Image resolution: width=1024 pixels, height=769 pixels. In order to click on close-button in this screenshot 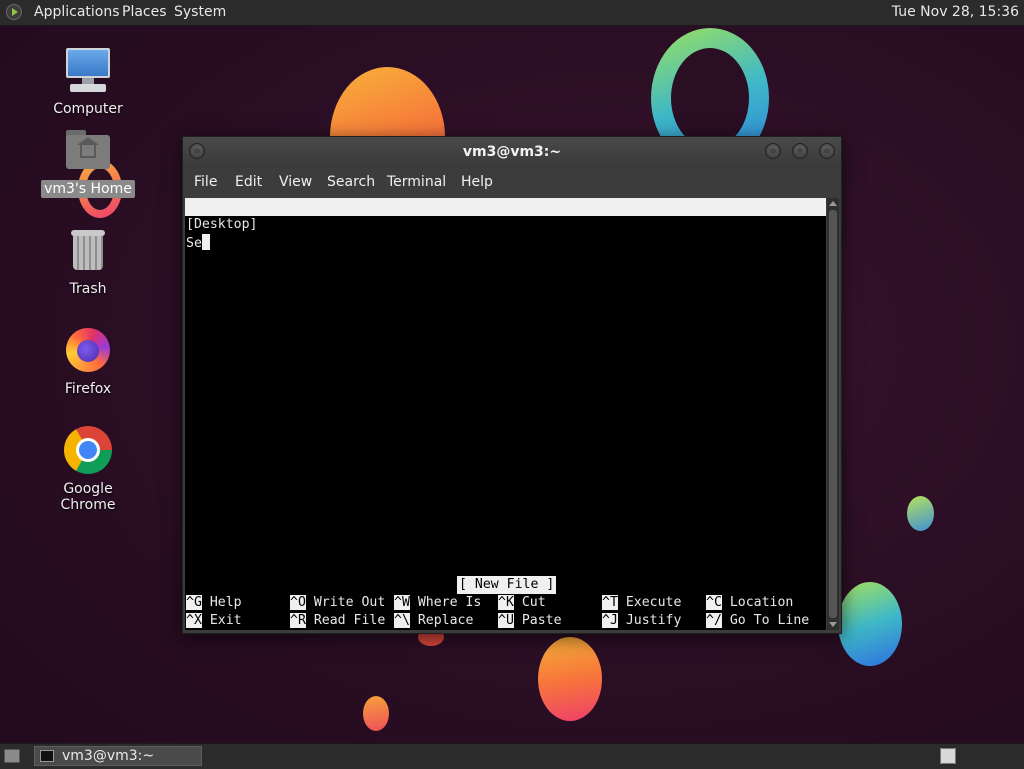, I will do `click(827, 151)`.